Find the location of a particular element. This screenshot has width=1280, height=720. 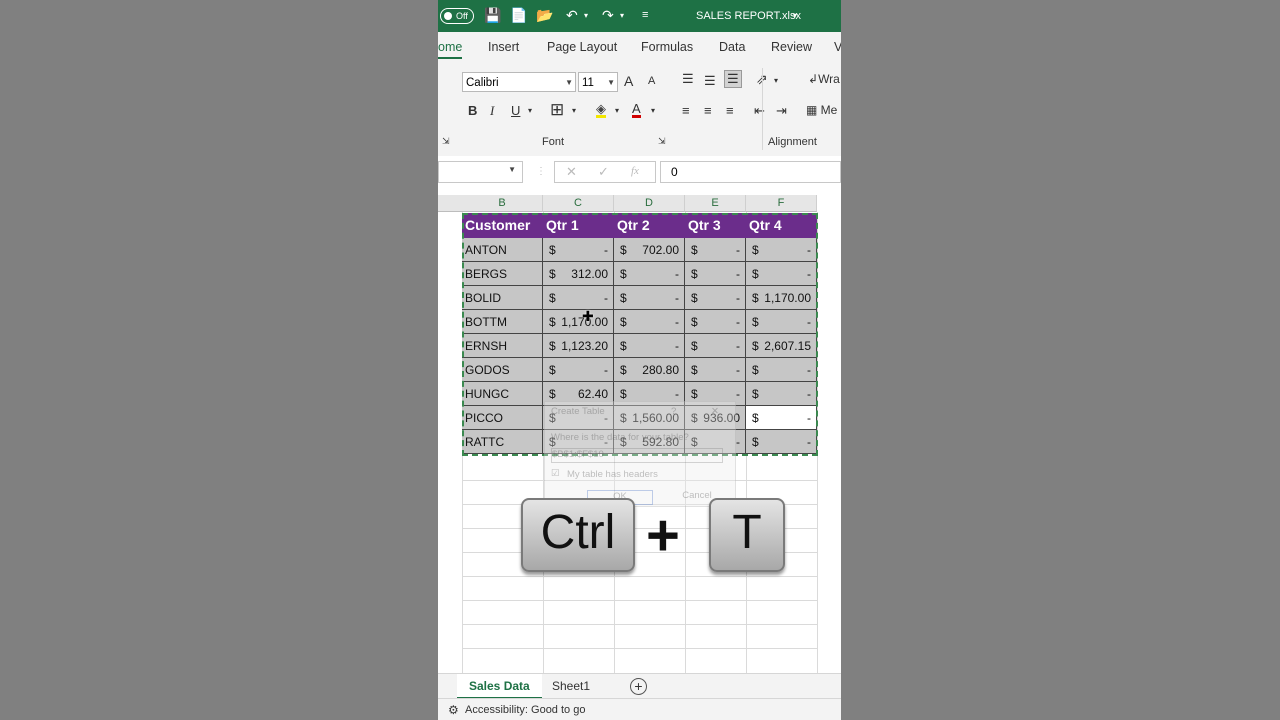

customer-cell: BERGS is located at coordinates (502, 274).